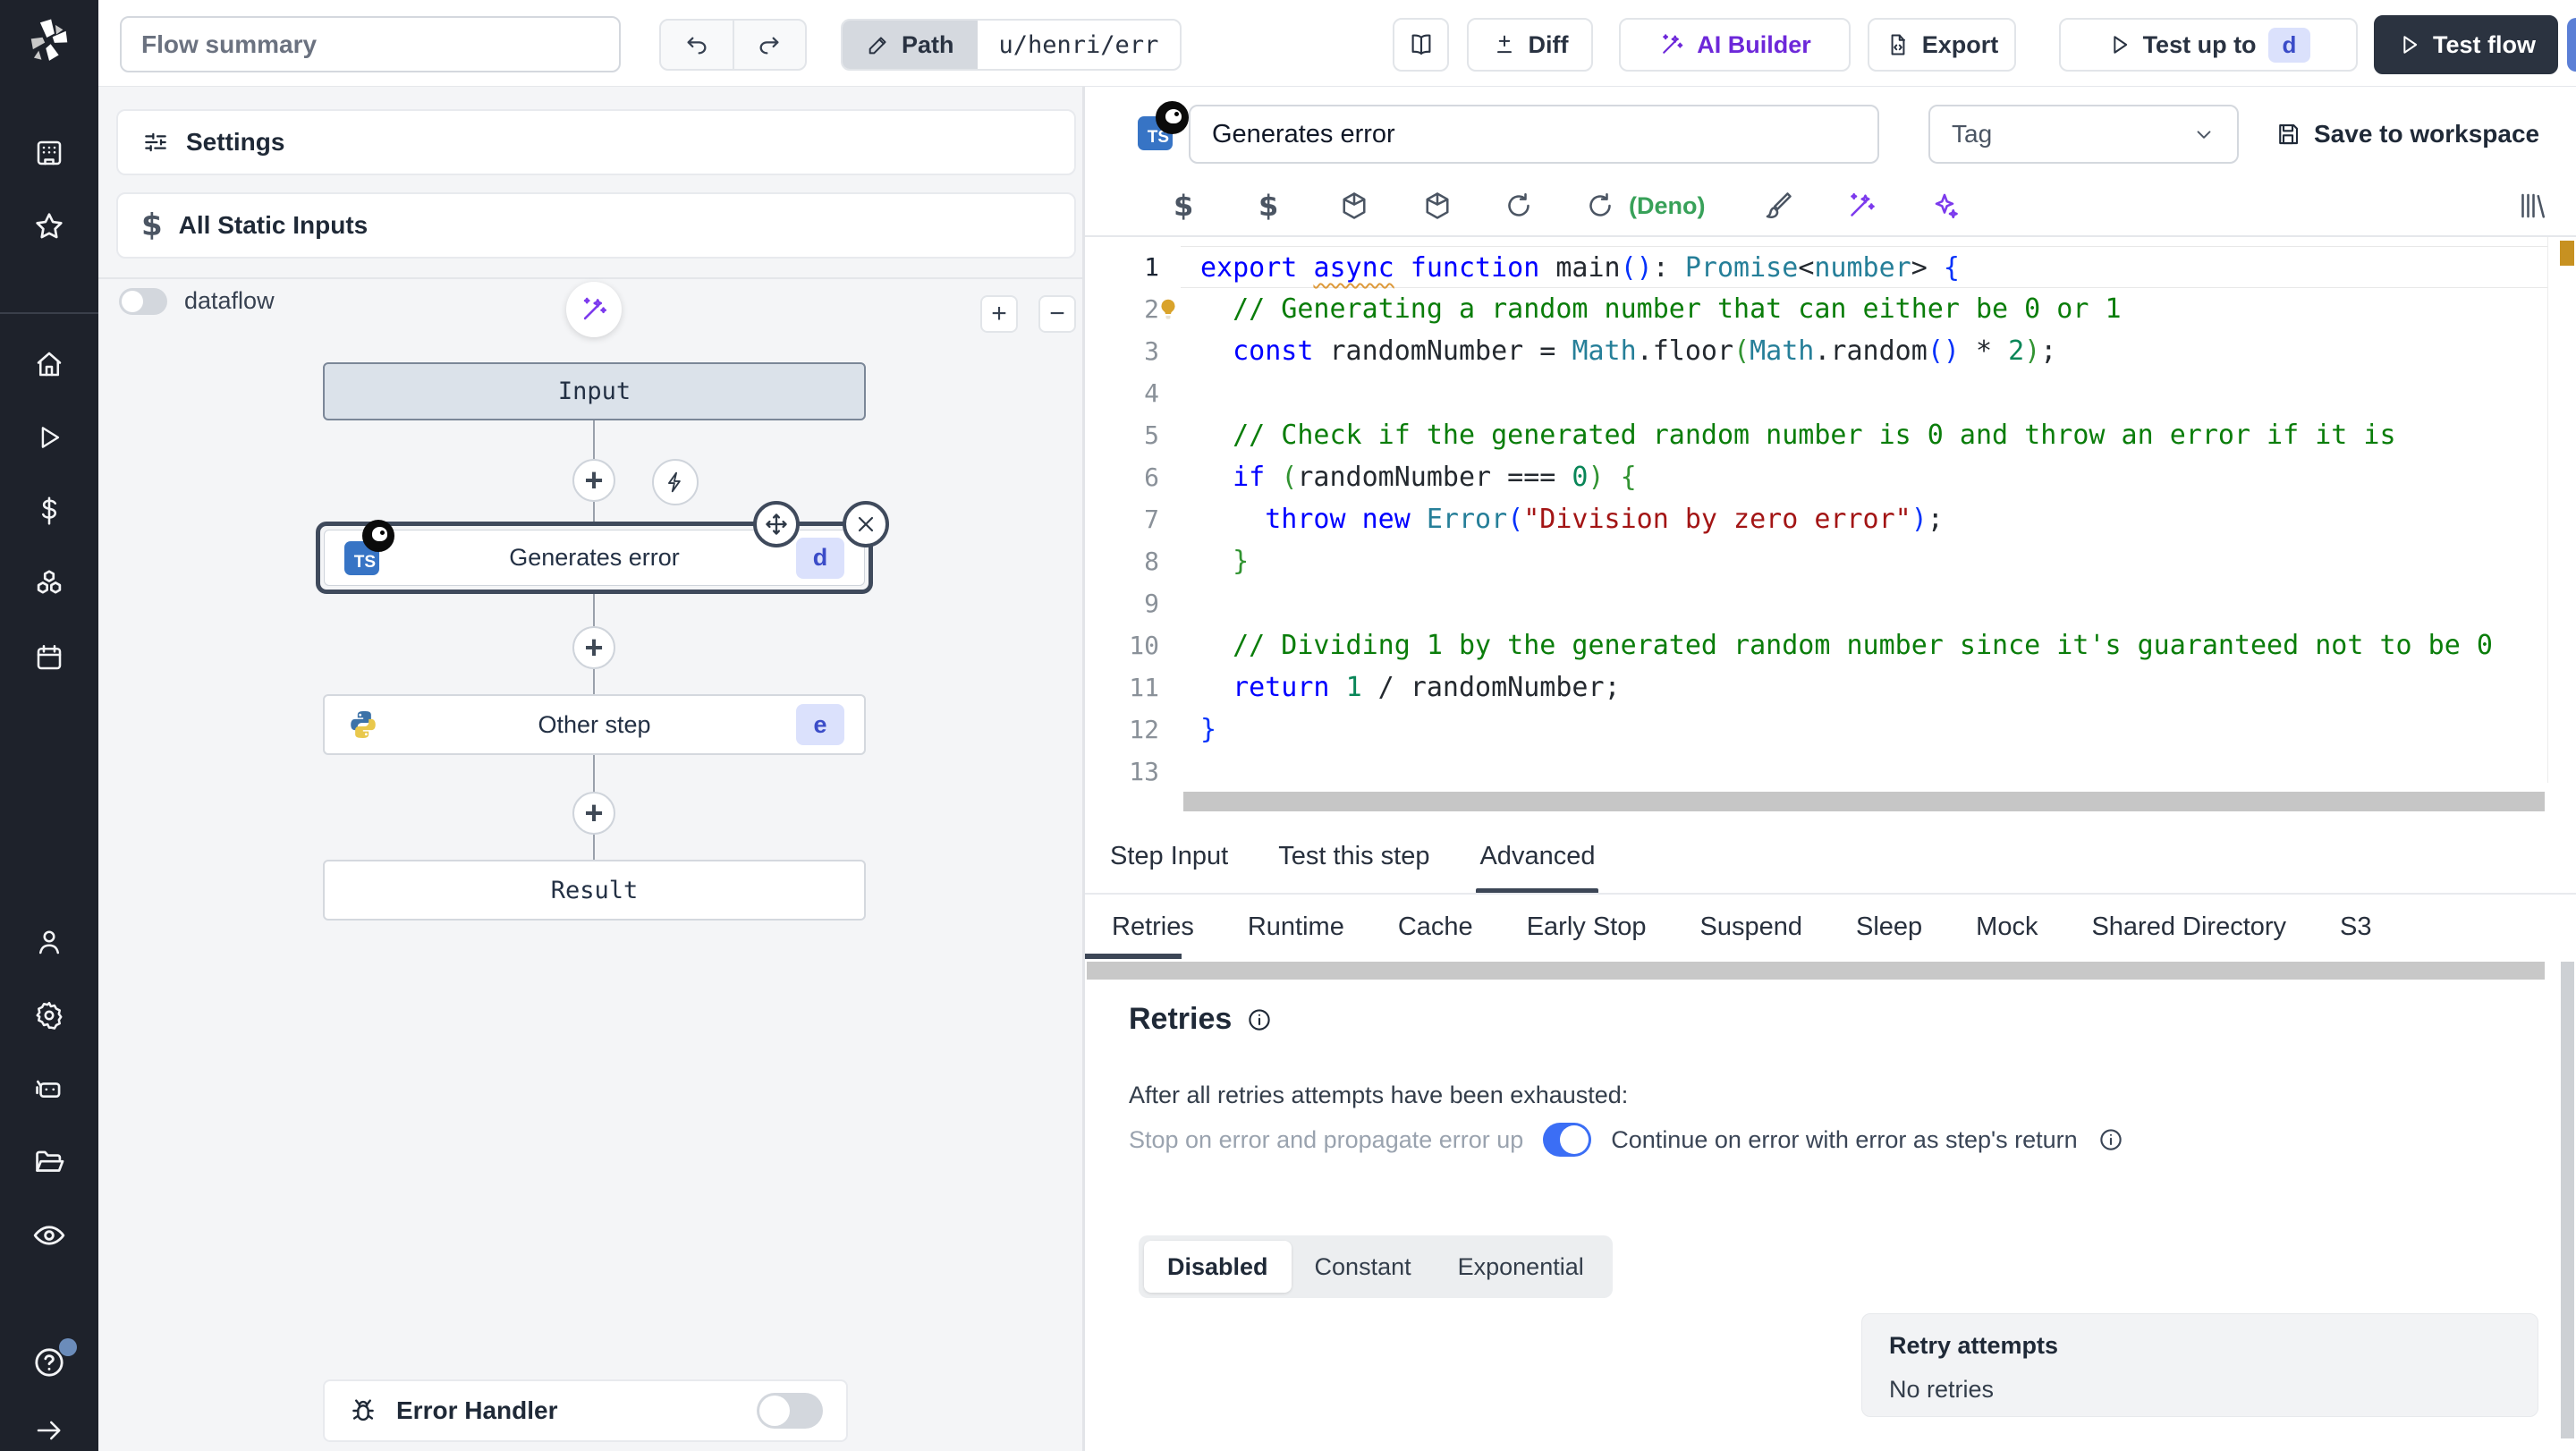  I want to click on code-line: if (randomNumber === 0) {, so click(1864, 477).